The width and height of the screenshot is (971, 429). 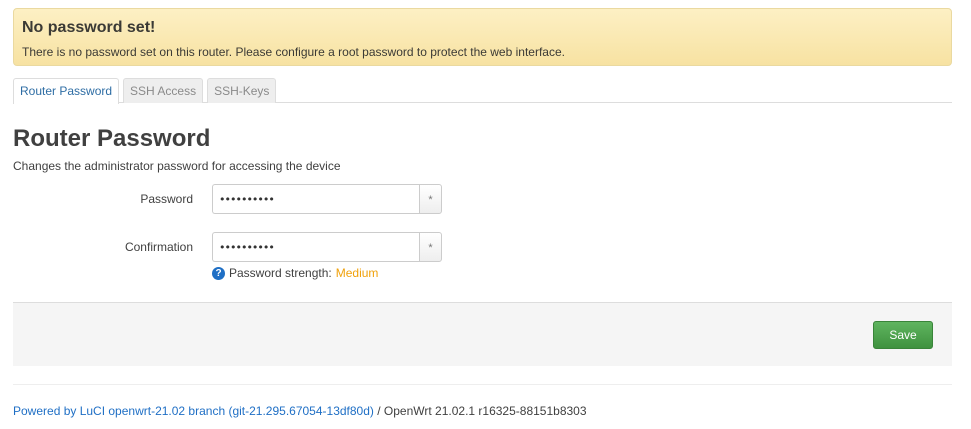 What do you see at coordinates (903, 335) in the screenshot?
I see `save-button: Save` at bounding box center [903, 335].